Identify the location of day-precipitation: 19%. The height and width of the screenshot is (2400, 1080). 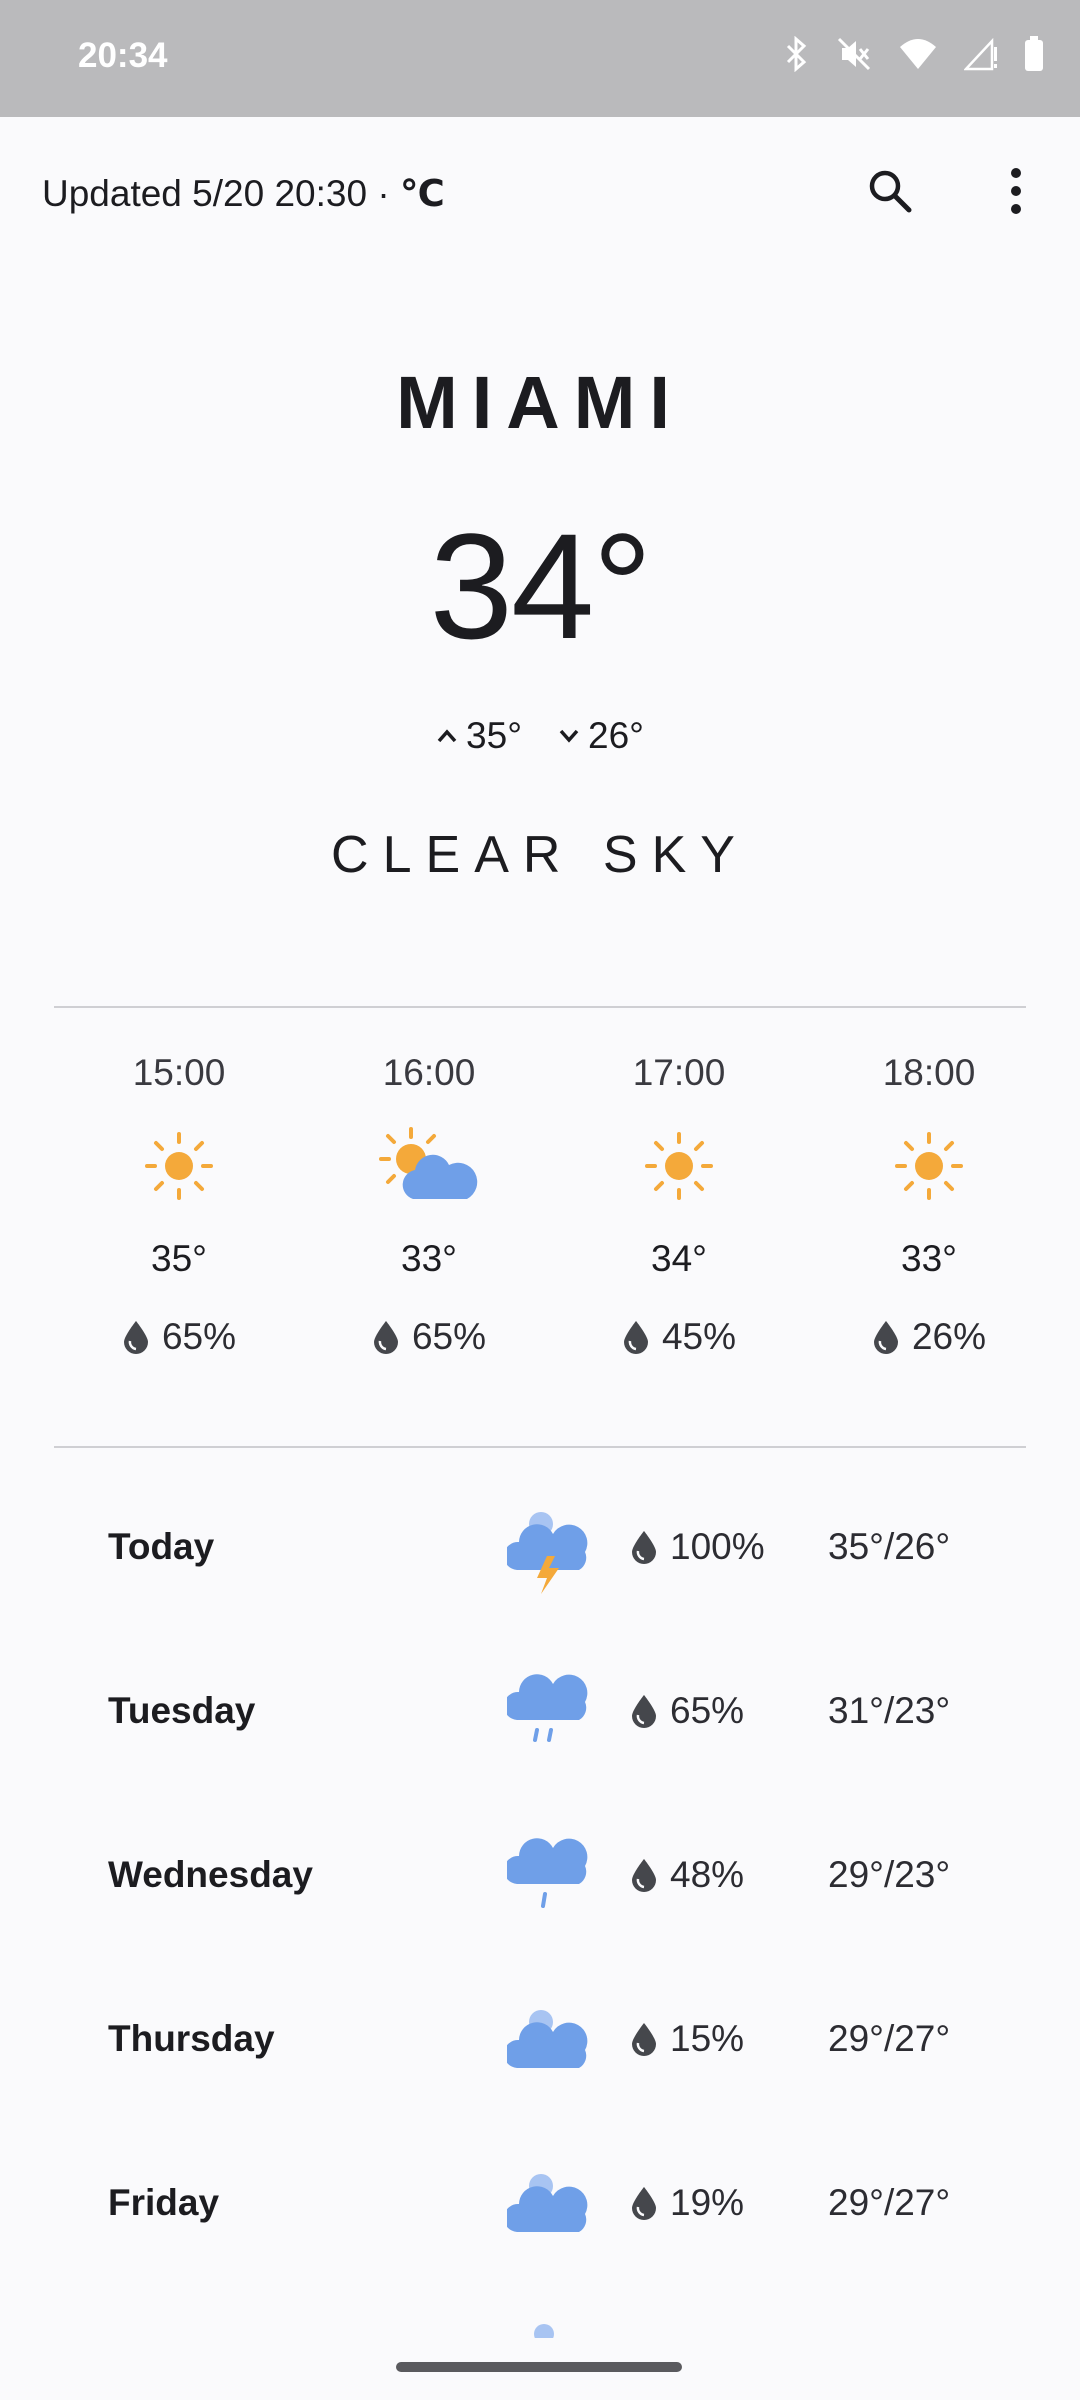
(687, 2203).